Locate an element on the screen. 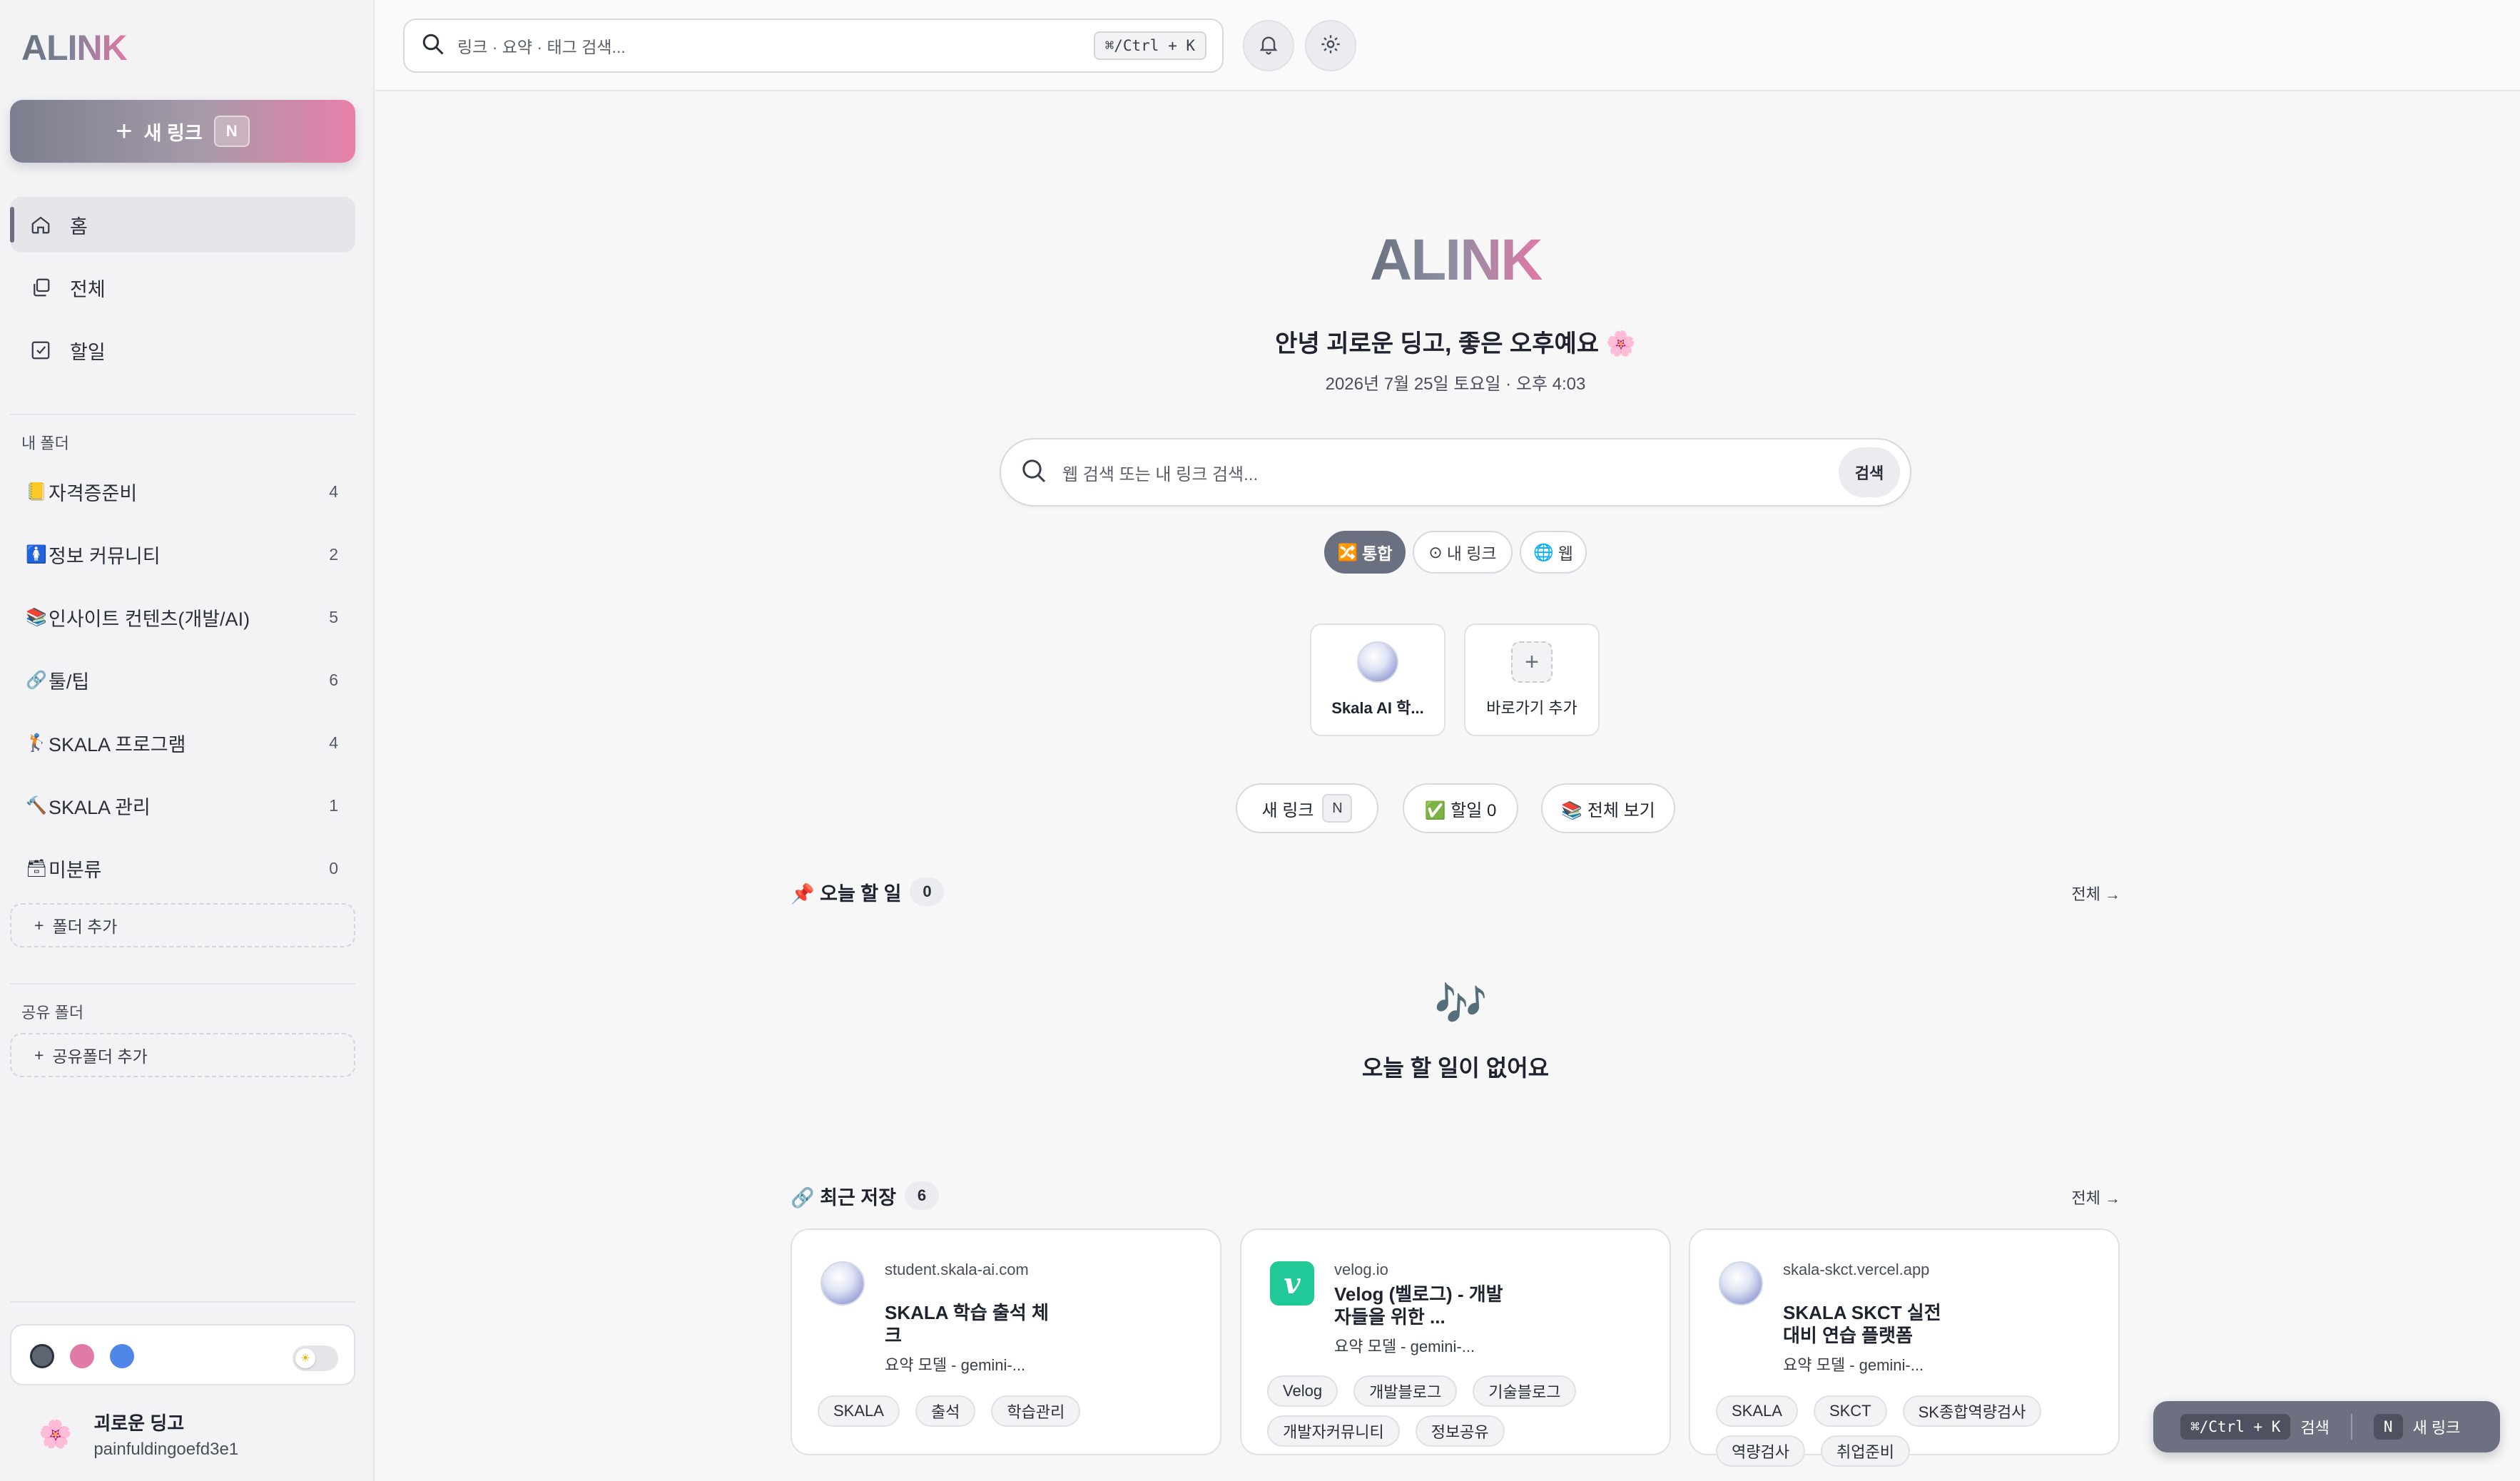 The height and width of the screenshot is (1481, 2520). tag-chip: 정보공유 is located at coordinates (1460, 1431).